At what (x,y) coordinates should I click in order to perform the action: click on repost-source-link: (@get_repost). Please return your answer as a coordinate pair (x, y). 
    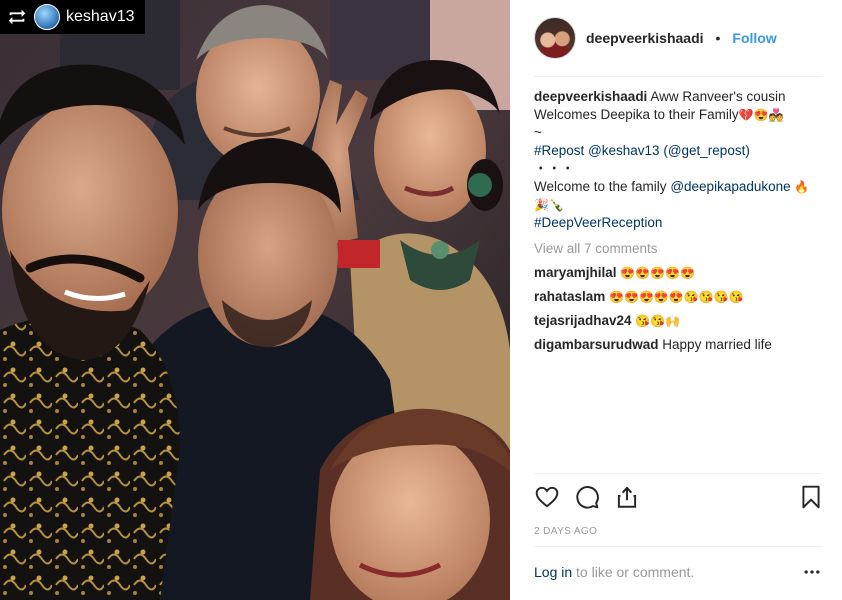
    Looking at the image, I should click on (706, 150).